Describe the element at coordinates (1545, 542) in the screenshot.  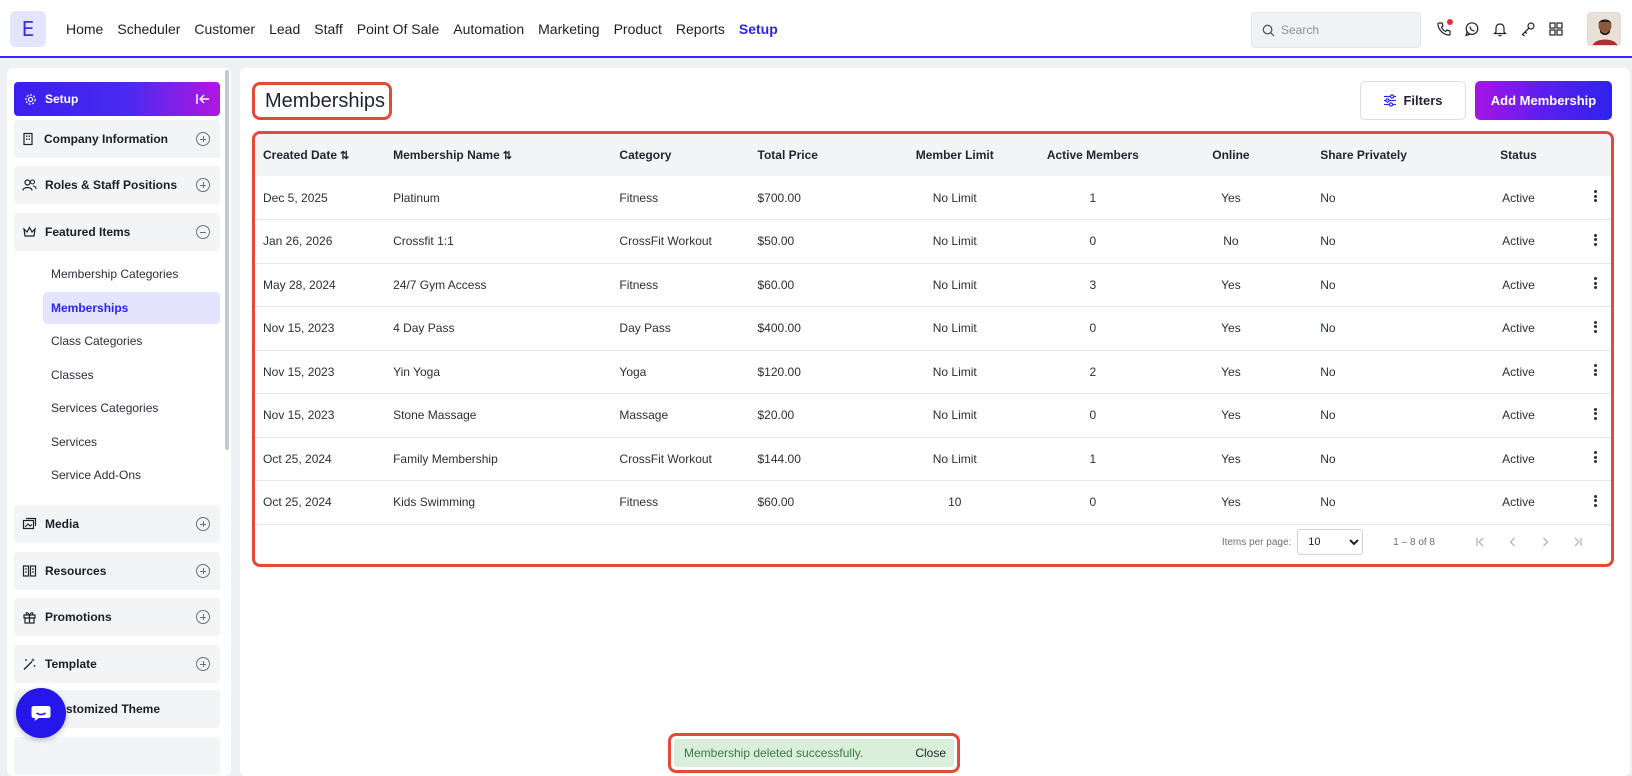
I see `next-page-icon` at that location.